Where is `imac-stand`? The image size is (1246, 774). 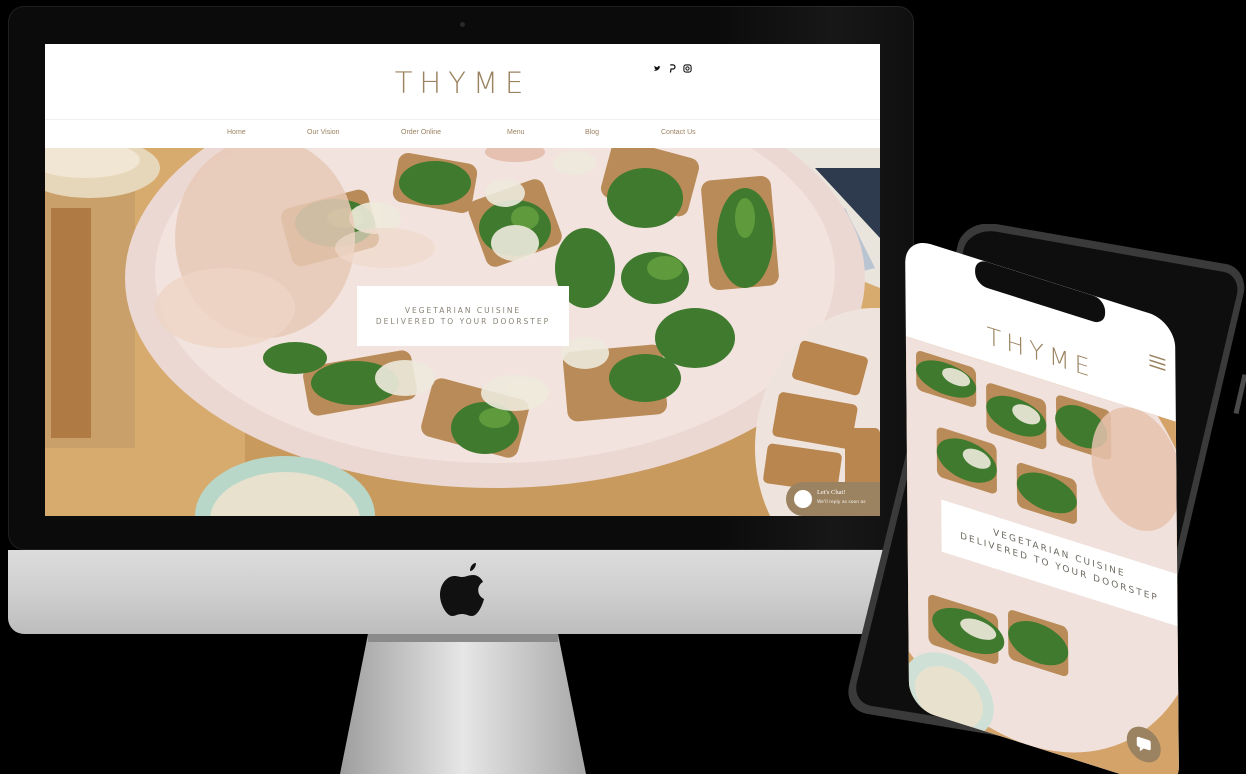
imac-stand is located at coordinates (463, 704).